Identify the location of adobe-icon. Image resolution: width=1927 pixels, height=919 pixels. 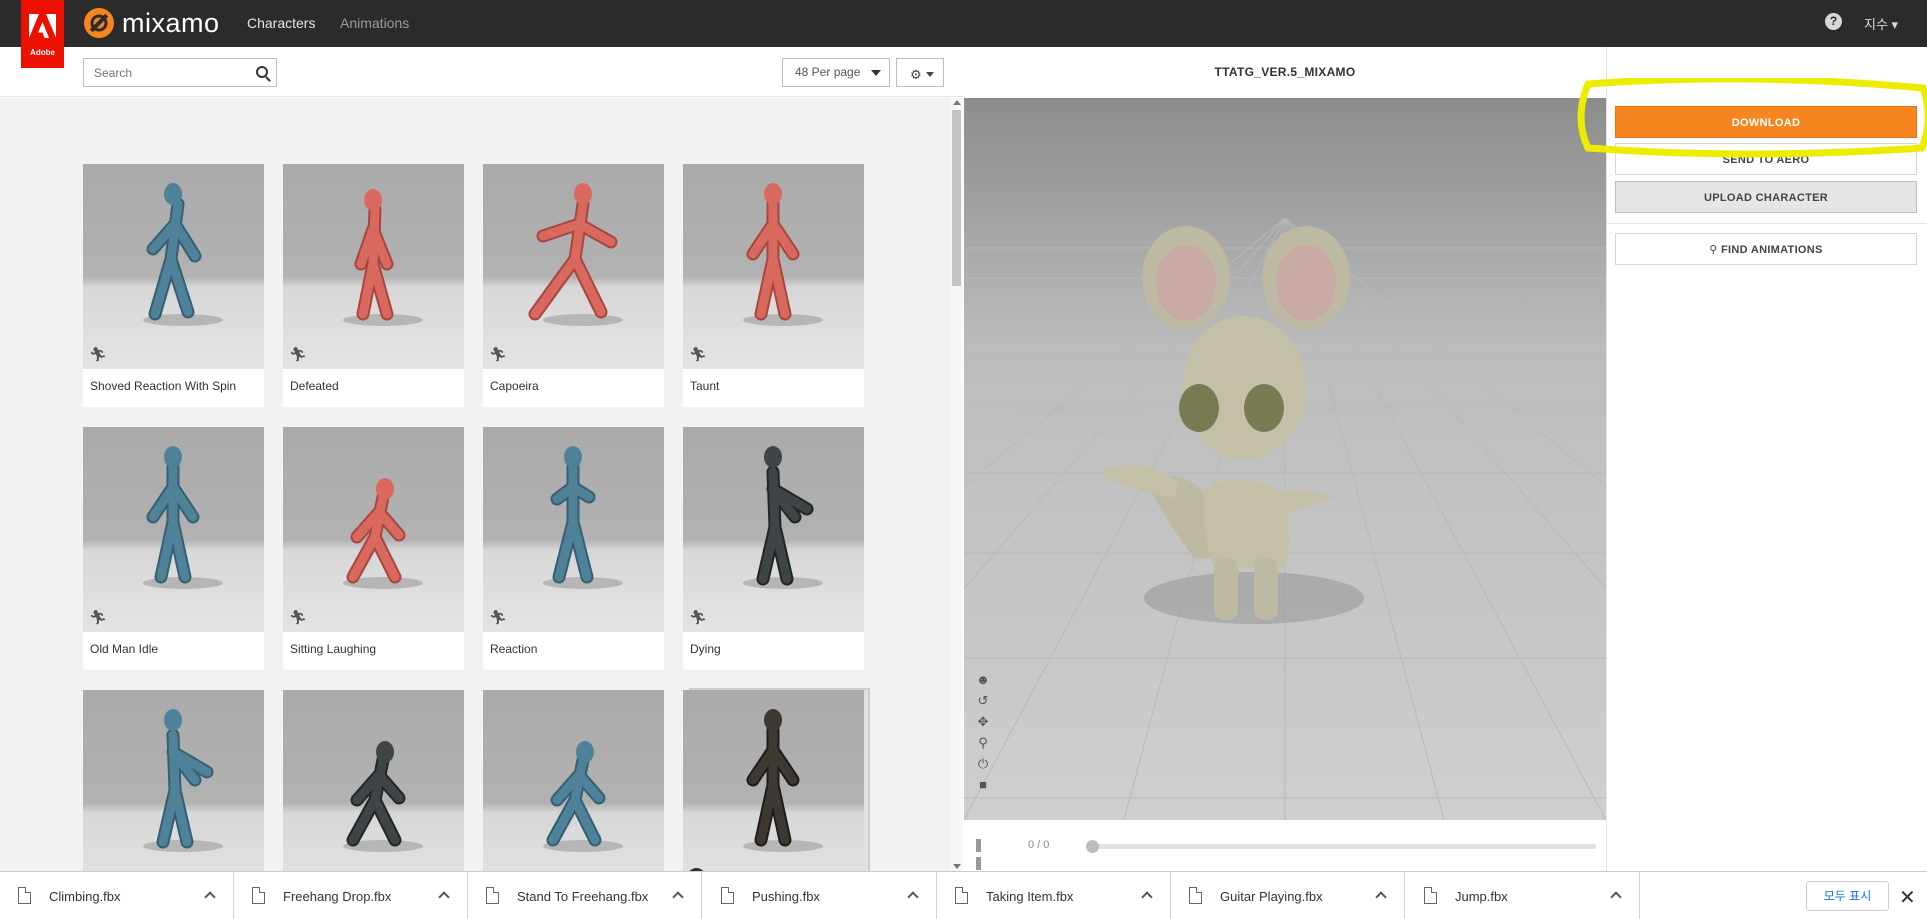
(42, 26).